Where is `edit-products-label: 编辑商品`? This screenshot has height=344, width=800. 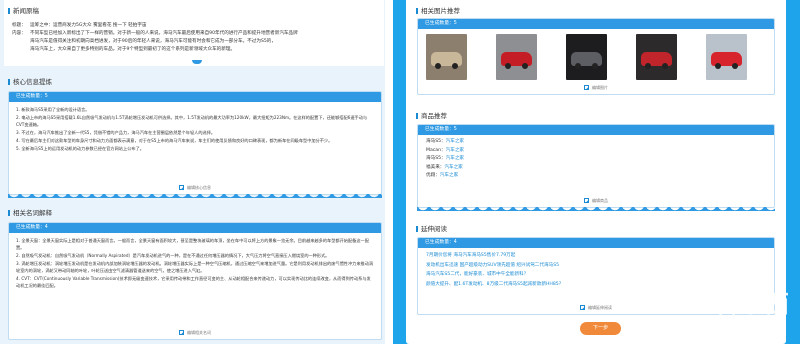 edit-products-label: 编辑商品 is located at coordinates (600, 200).